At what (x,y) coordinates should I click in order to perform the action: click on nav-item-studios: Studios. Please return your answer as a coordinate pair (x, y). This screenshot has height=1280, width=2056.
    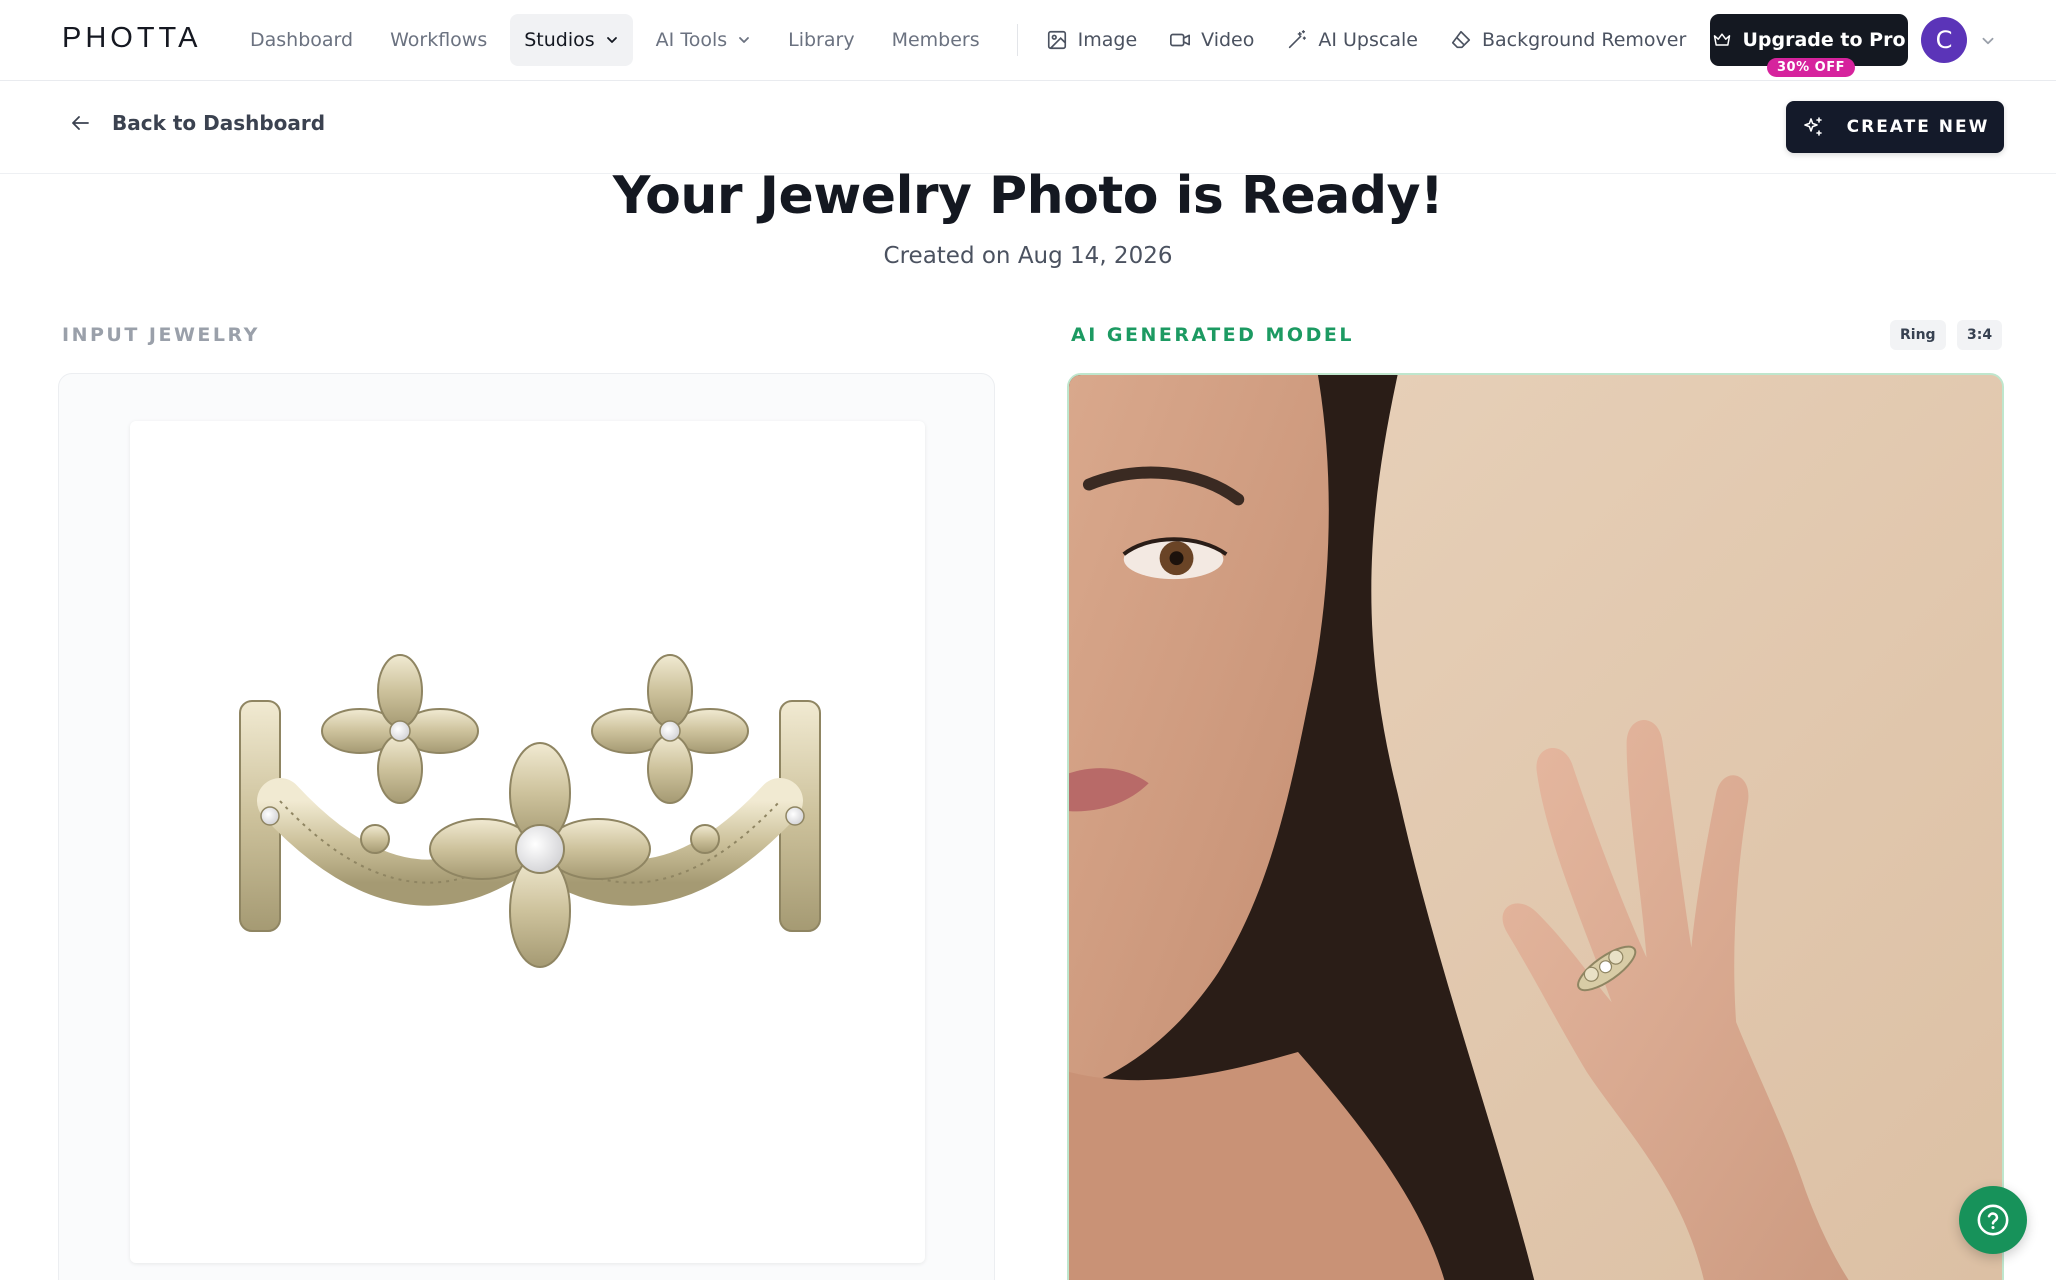
    Looking at the image, I should click on (571, 40).